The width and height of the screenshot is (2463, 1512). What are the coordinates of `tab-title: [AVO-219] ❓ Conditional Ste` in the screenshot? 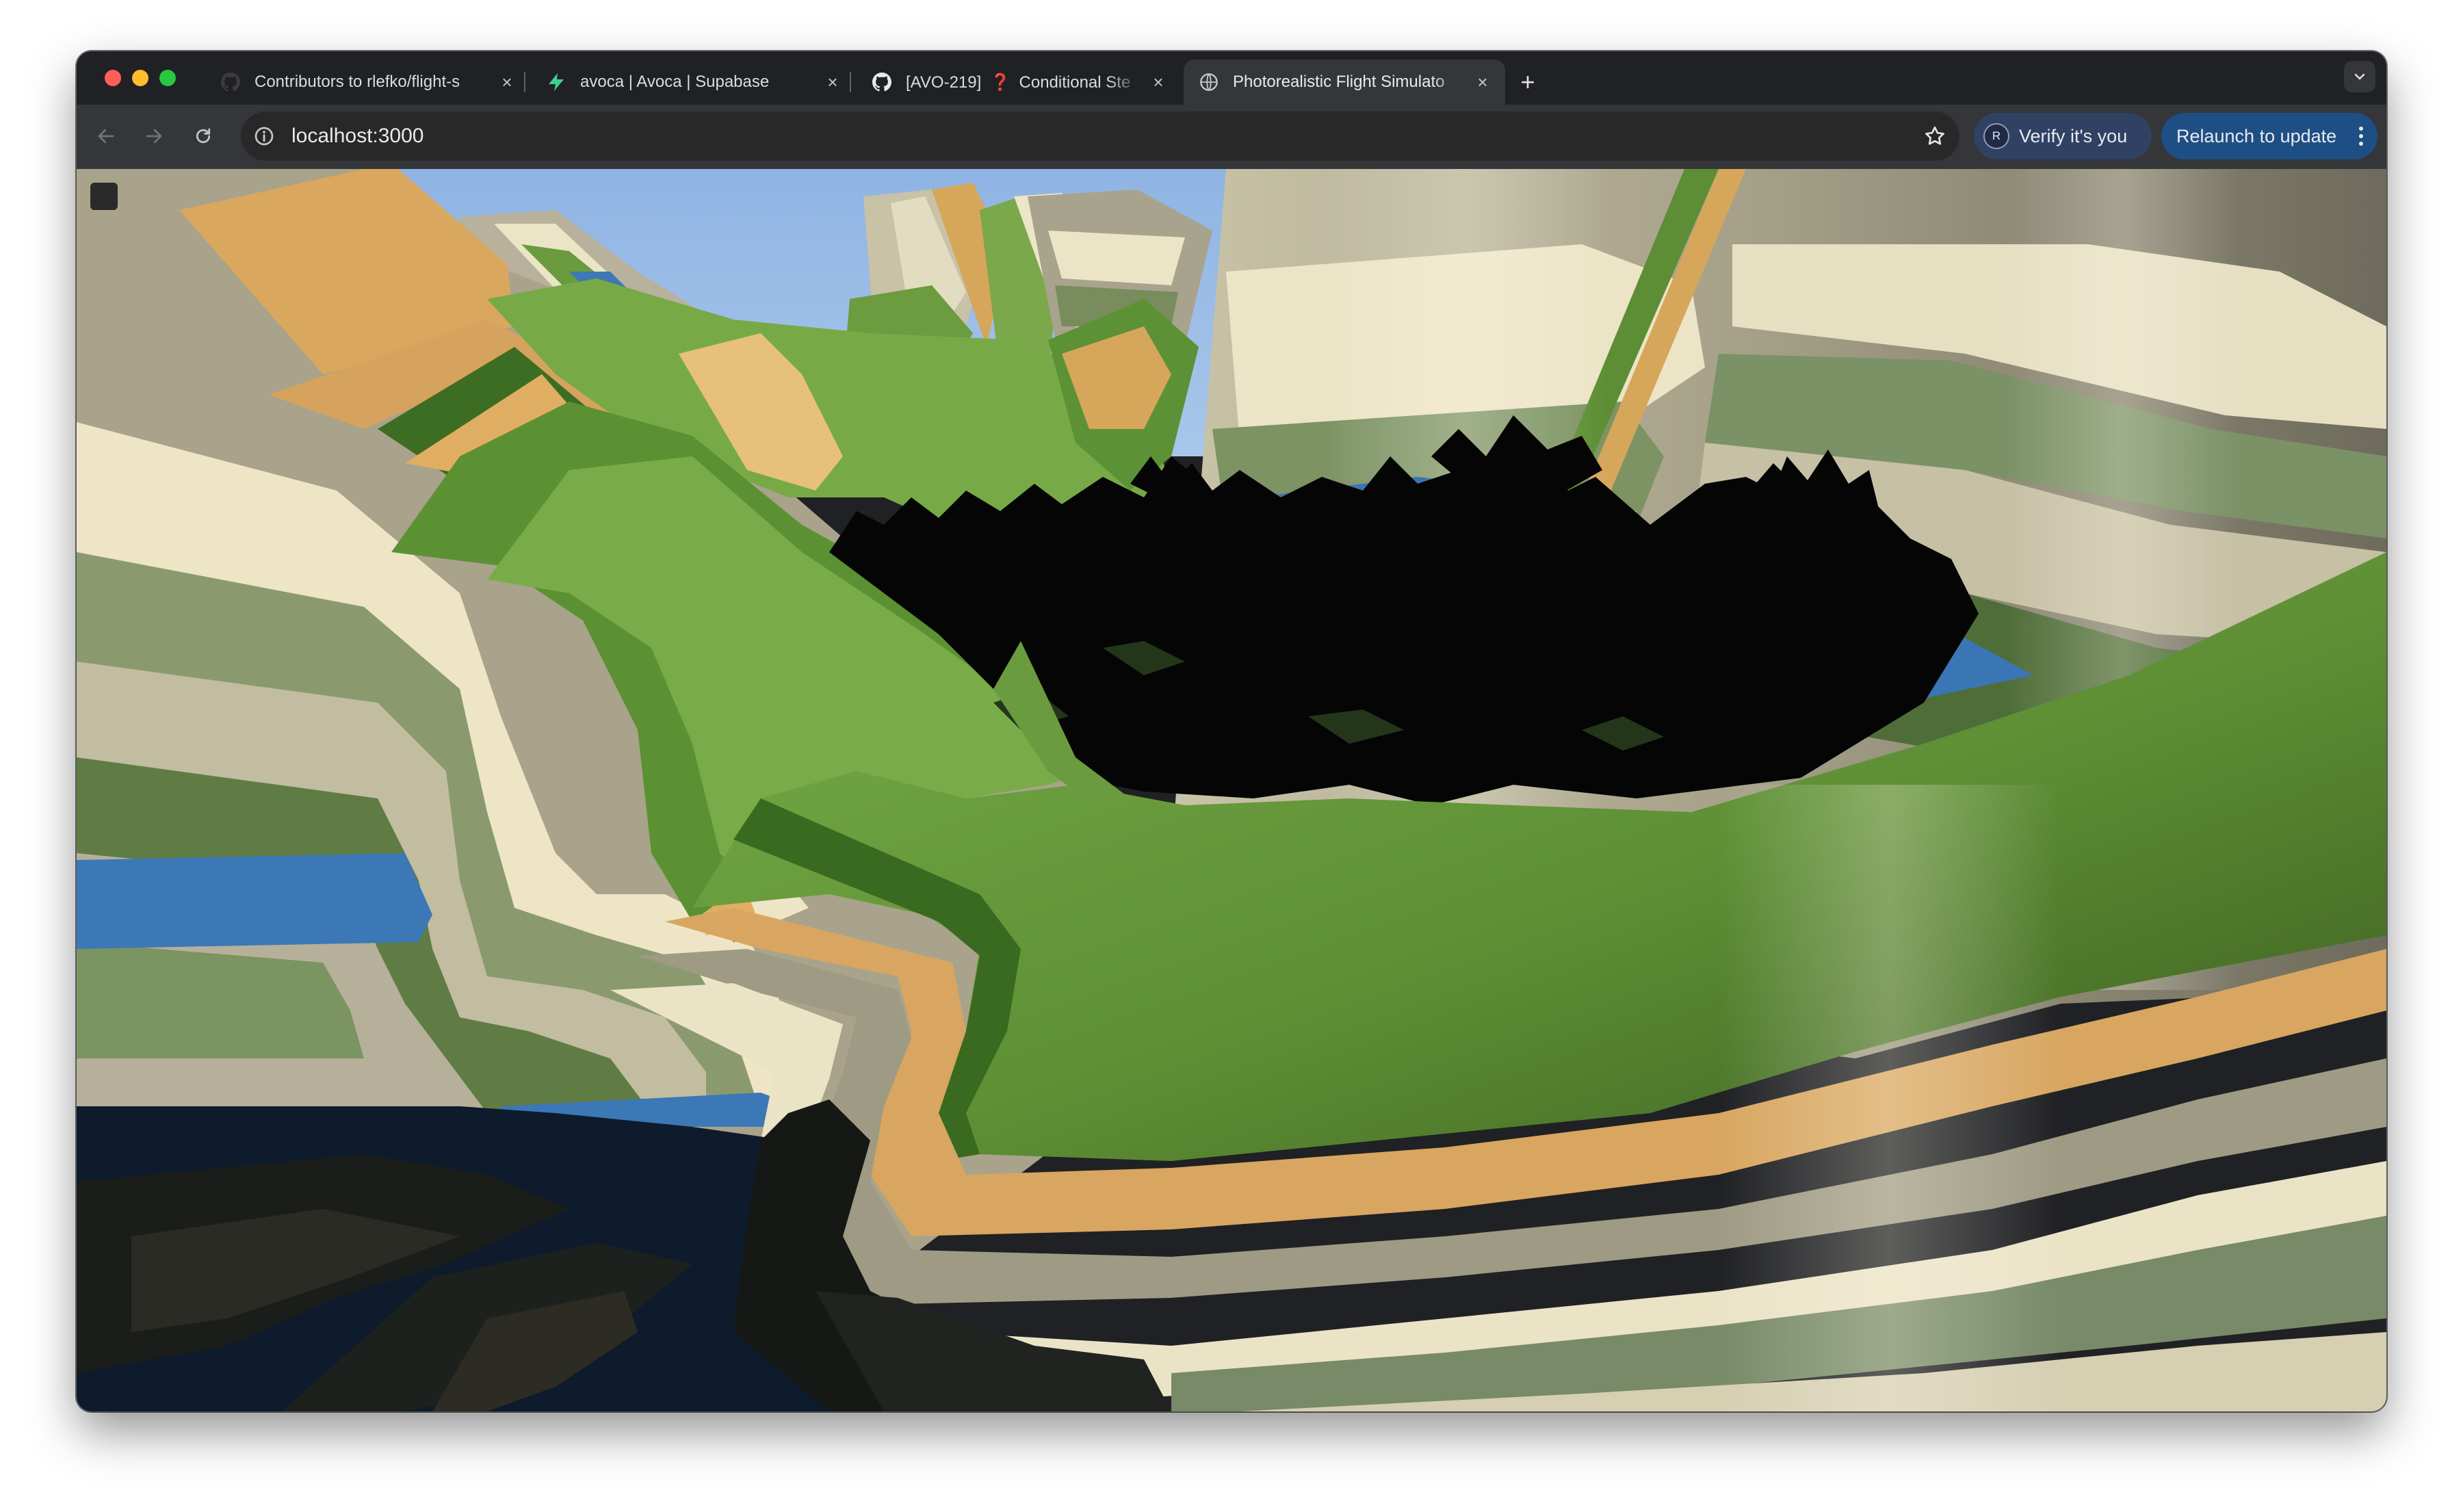 It's located at (1024, 82).